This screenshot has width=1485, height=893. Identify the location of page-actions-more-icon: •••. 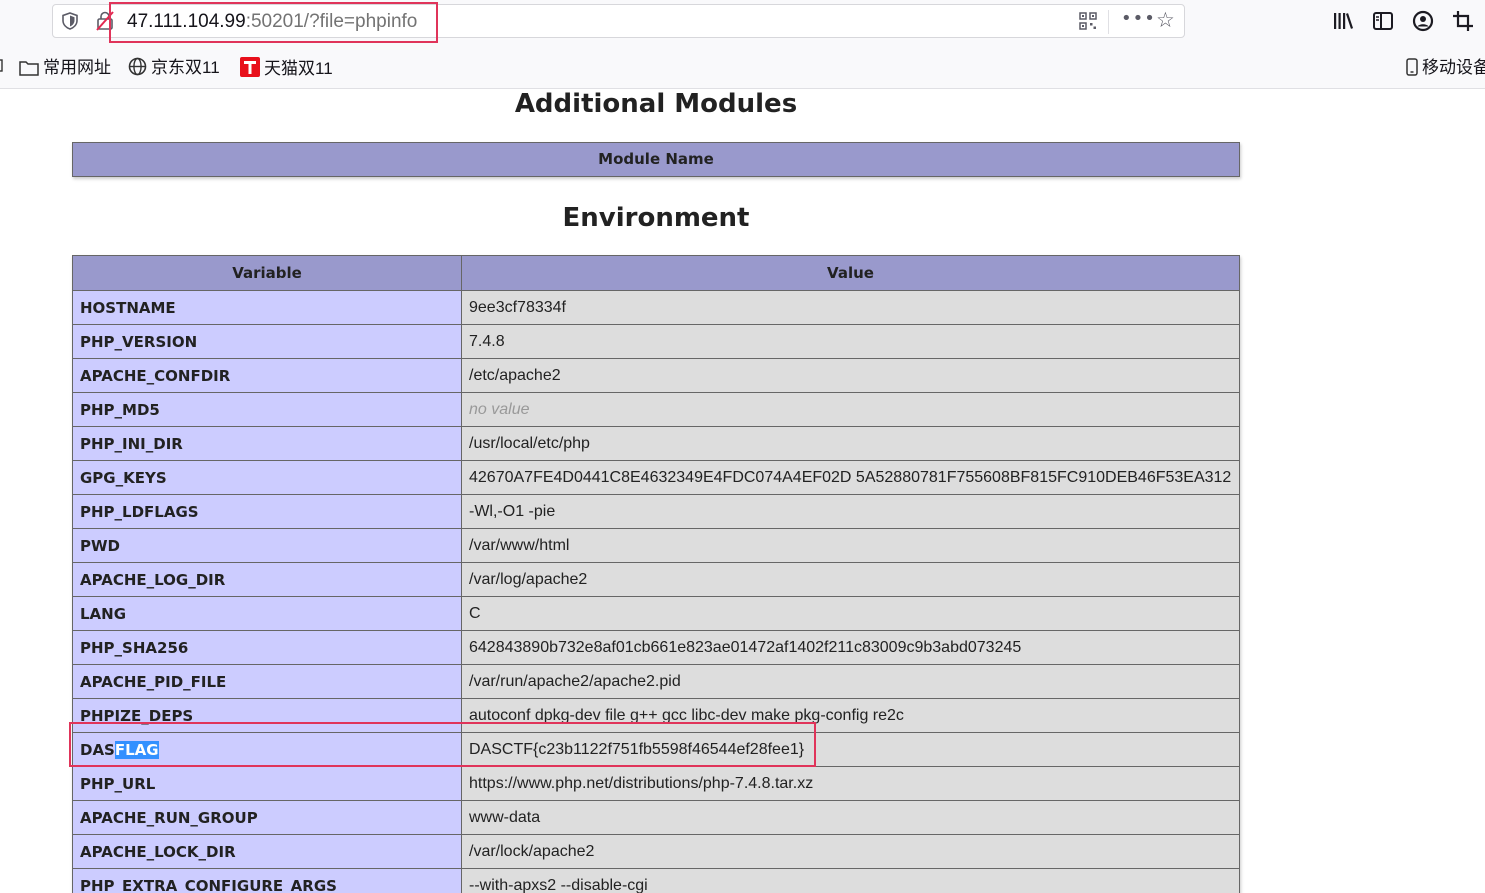
(1138, 20).